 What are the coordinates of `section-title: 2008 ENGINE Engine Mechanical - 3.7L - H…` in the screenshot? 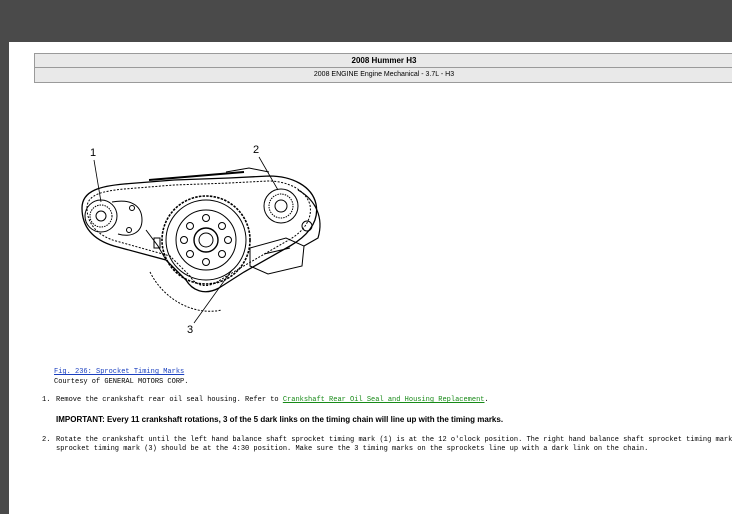 It's located at (384, 74).